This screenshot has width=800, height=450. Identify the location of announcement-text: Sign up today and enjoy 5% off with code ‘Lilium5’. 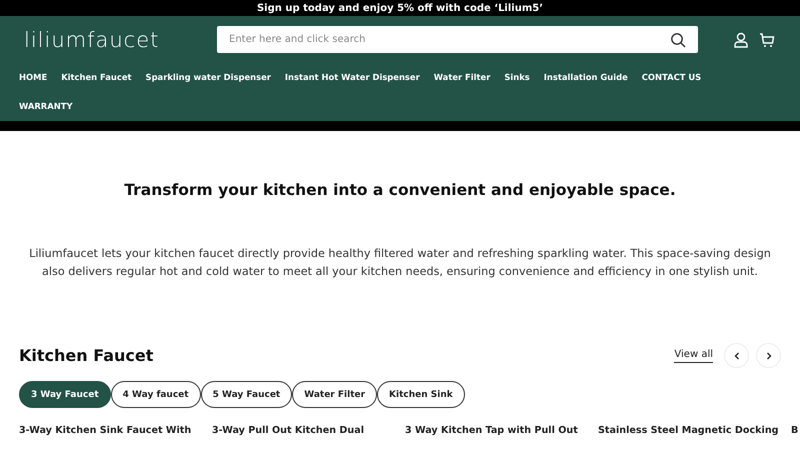
(400, 8).